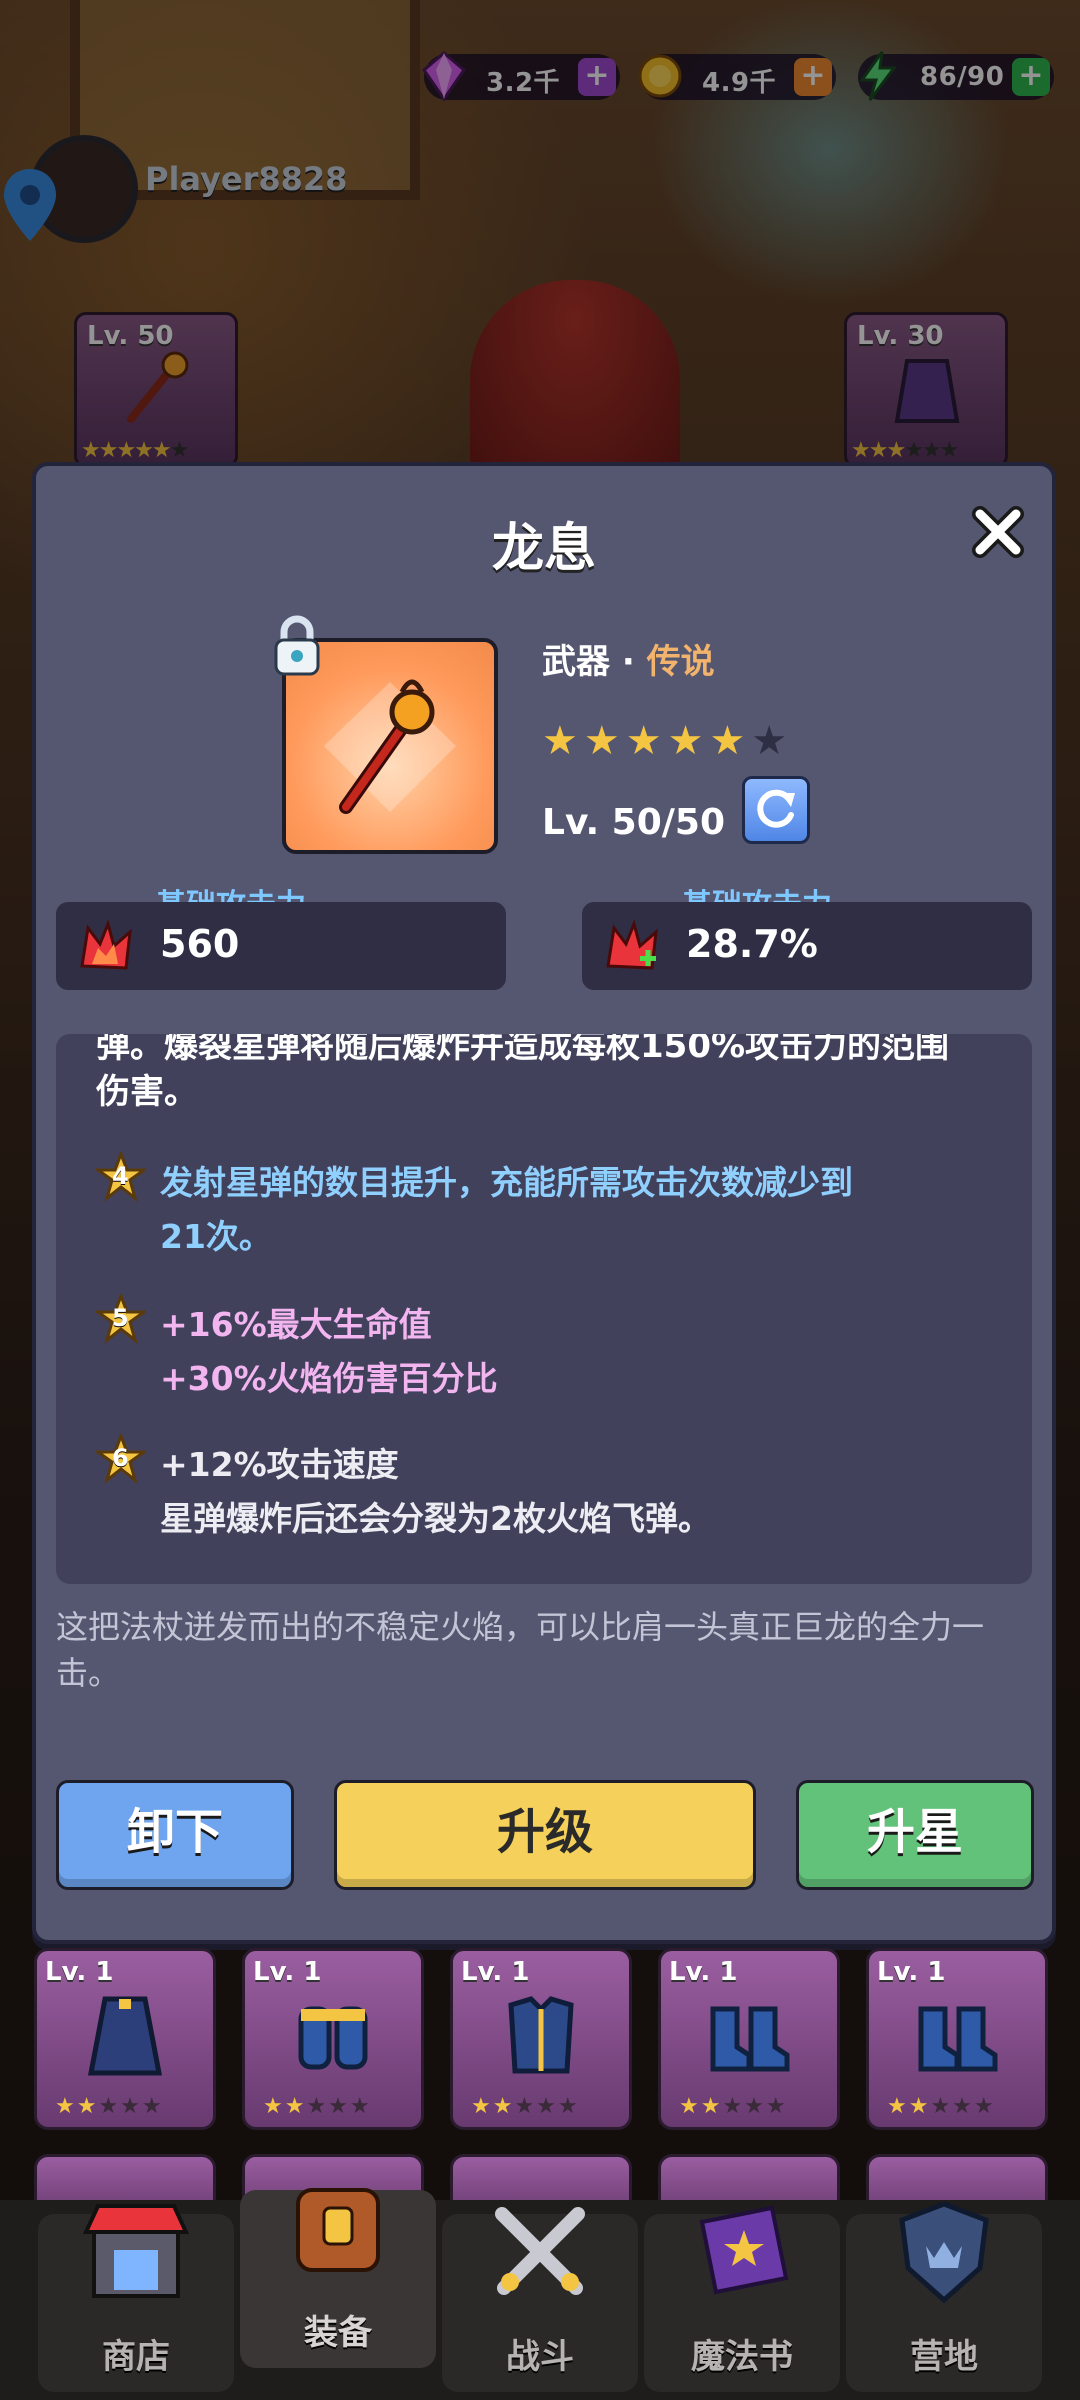 The image size is (1080, 2400). Describe the element at coordinates (136, 2251) in the screenshot. I see `shop-icon` at that location.